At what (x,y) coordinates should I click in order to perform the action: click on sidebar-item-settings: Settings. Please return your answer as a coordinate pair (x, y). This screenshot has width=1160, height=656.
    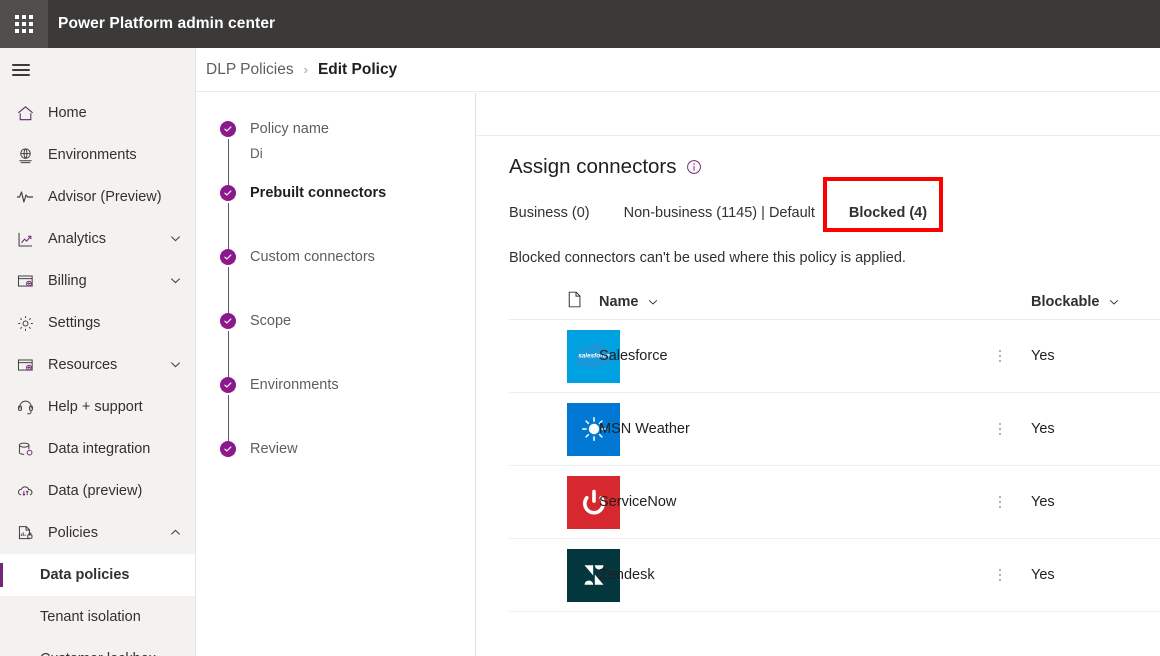
    Looking at the image, I should click on (97, 323).